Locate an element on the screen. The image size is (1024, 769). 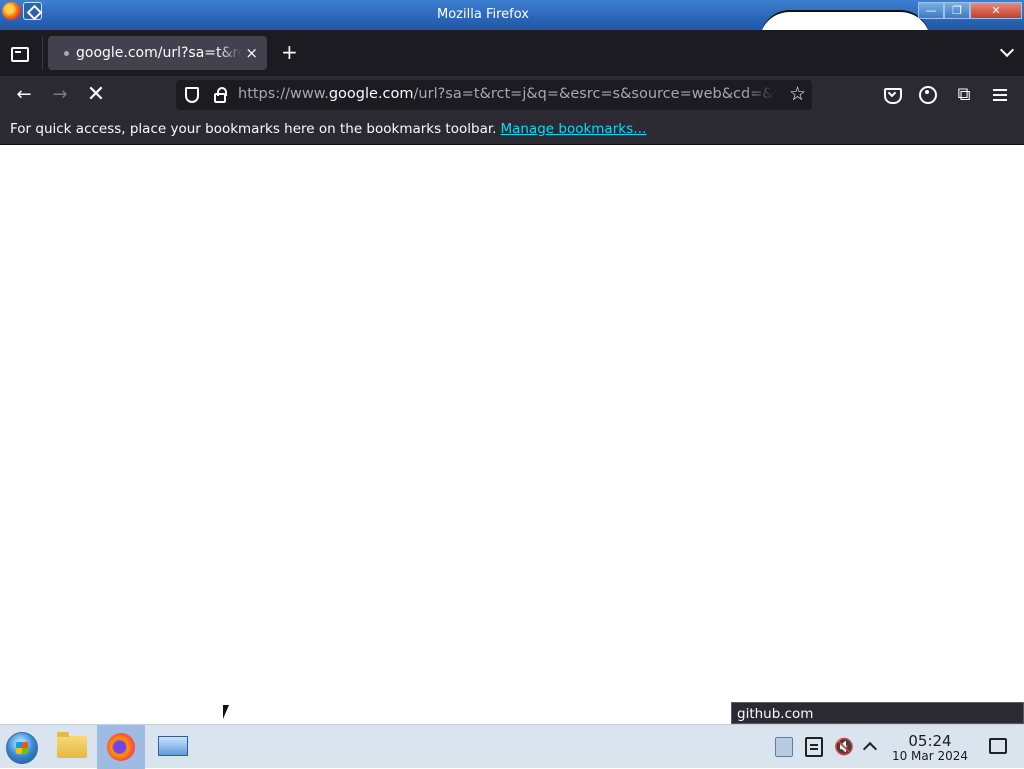
start-button is located at coordinates (24, 747).